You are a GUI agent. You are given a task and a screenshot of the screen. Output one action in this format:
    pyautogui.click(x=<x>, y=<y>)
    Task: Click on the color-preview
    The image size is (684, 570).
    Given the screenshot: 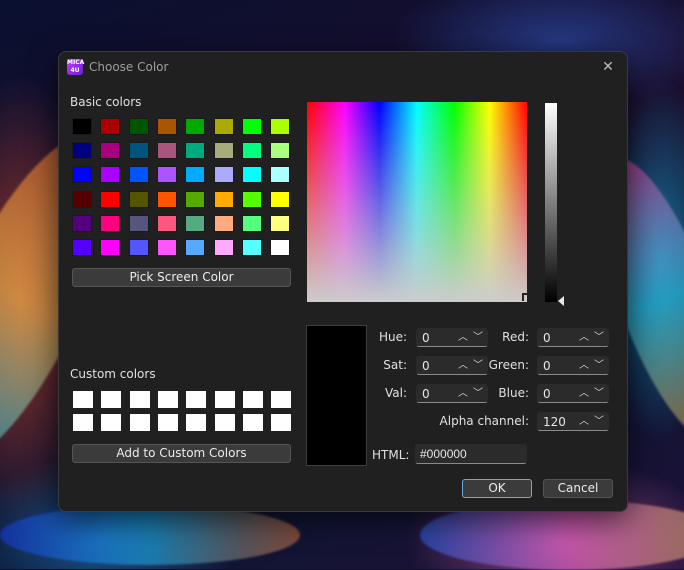 What is the action you would take?
    pyautogui.click(x=336, y=395)
    